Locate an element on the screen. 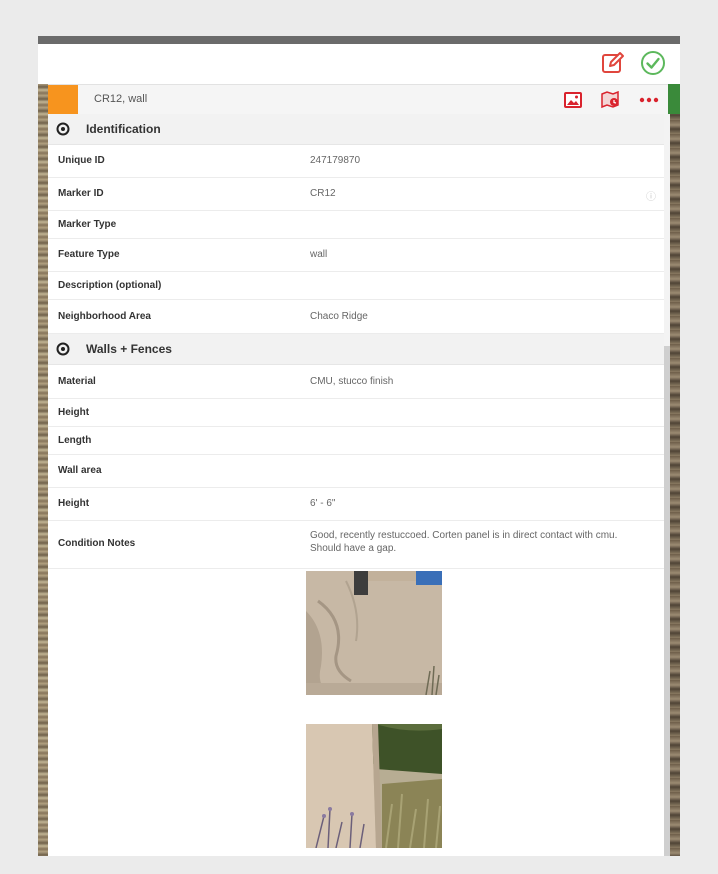  field-label: Length is located at coordinates (75, 440).